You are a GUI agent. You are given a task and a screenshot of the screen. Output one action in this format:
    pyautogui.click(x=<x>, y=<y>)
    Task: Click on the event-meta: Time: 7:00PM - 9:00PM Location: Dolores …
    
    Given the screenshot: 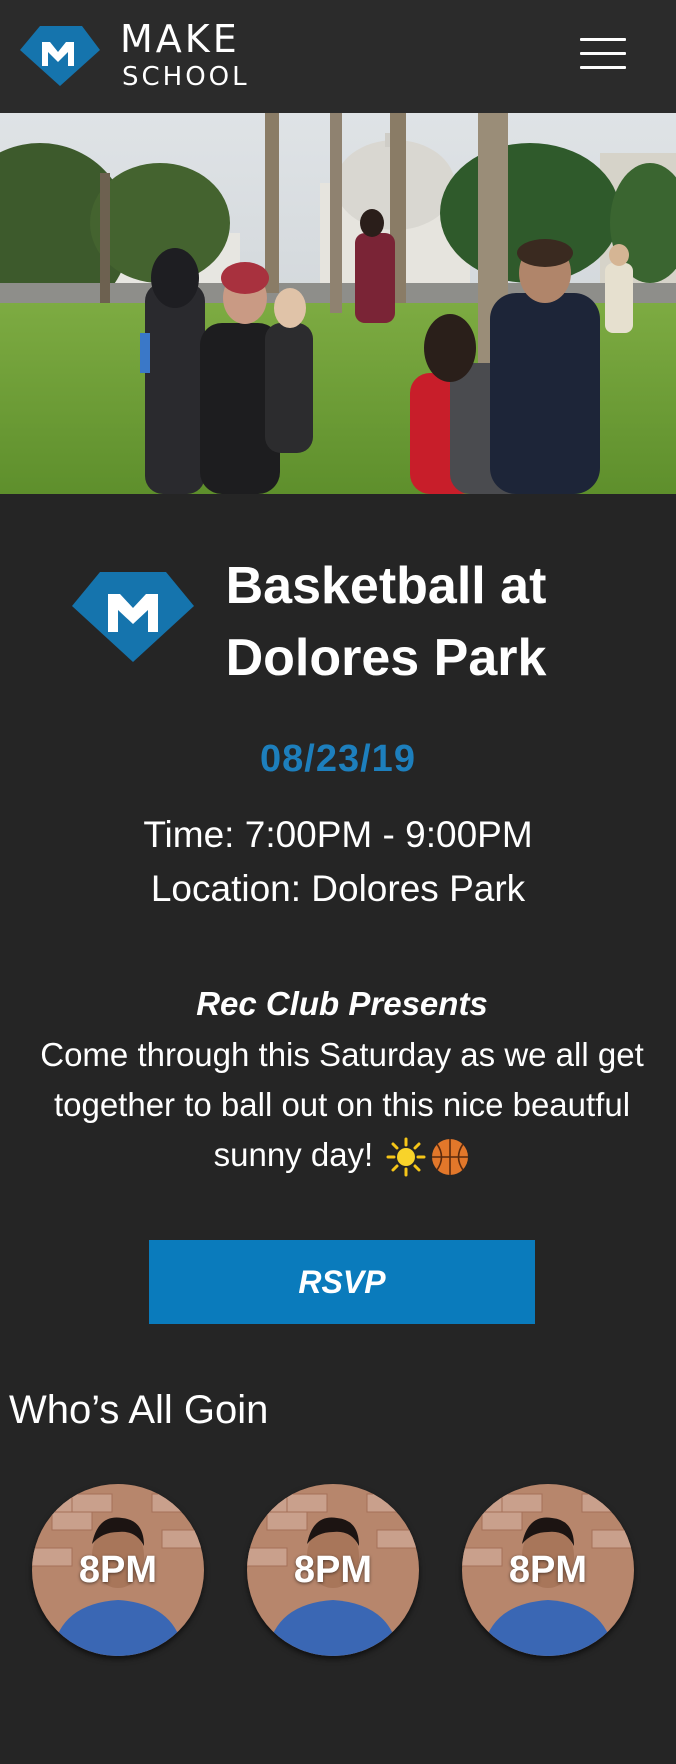 What is the action you would take?
    pyautogui.click(x=338, y=862)
    